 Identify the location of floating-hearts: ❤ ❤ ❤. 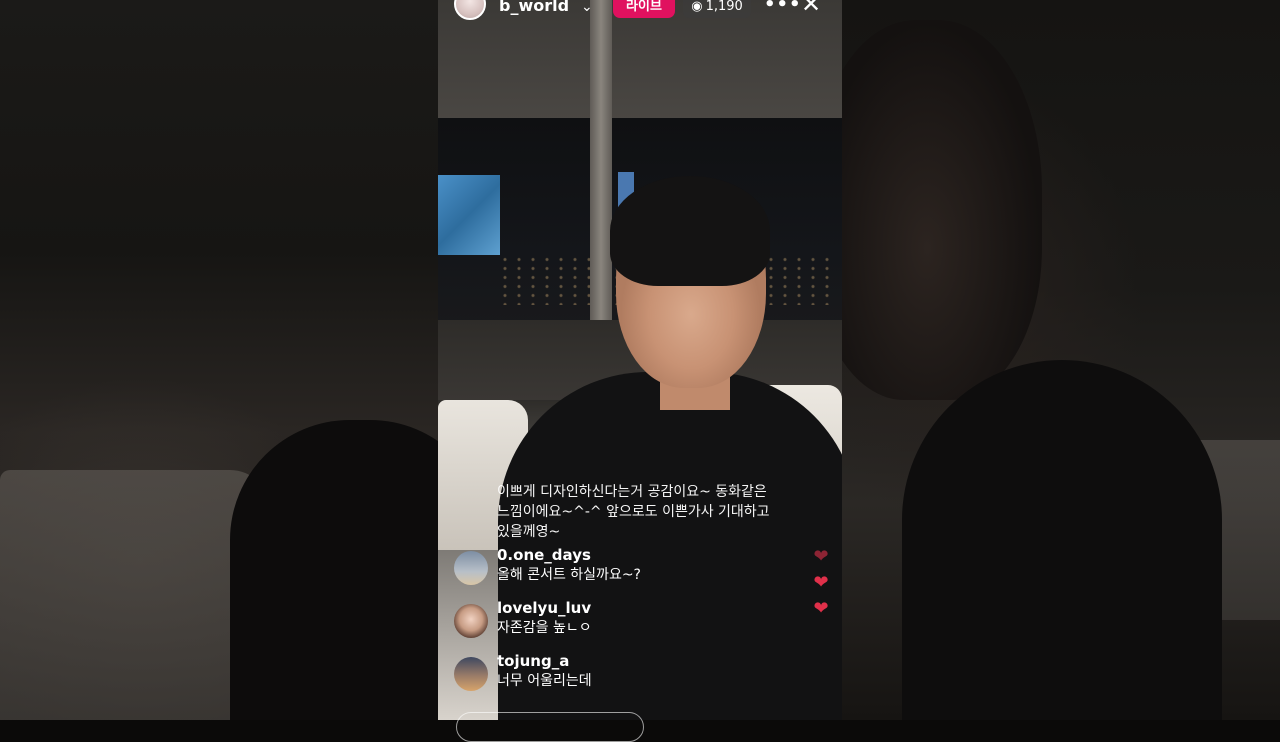
(821, 587).